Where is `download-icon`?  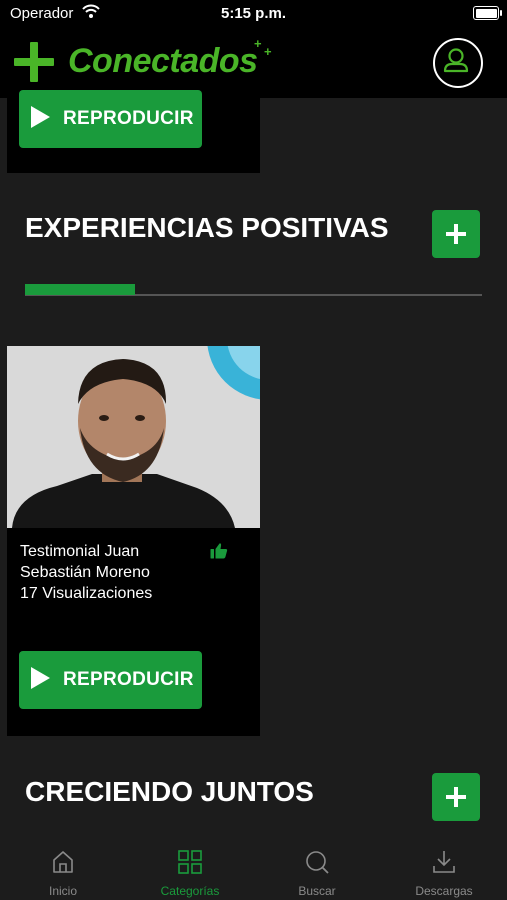 download-icon is located at coordinates (444, 862).